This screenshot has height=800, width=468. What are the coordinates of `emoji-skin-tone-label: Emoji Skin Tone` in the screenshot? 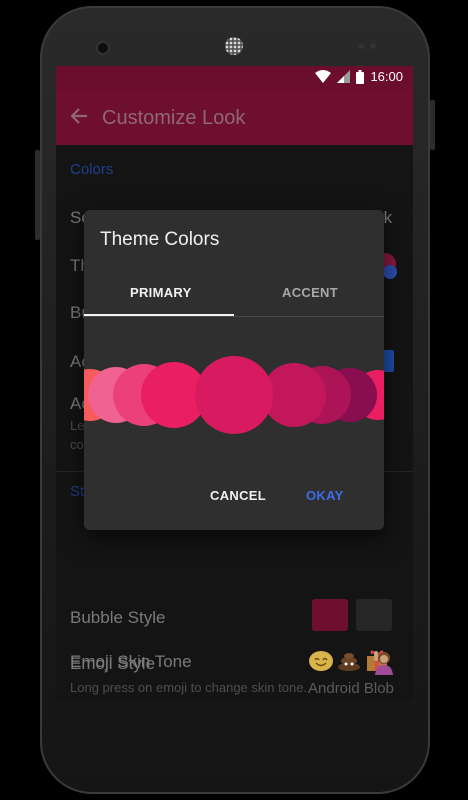 It's located at (131, 662).